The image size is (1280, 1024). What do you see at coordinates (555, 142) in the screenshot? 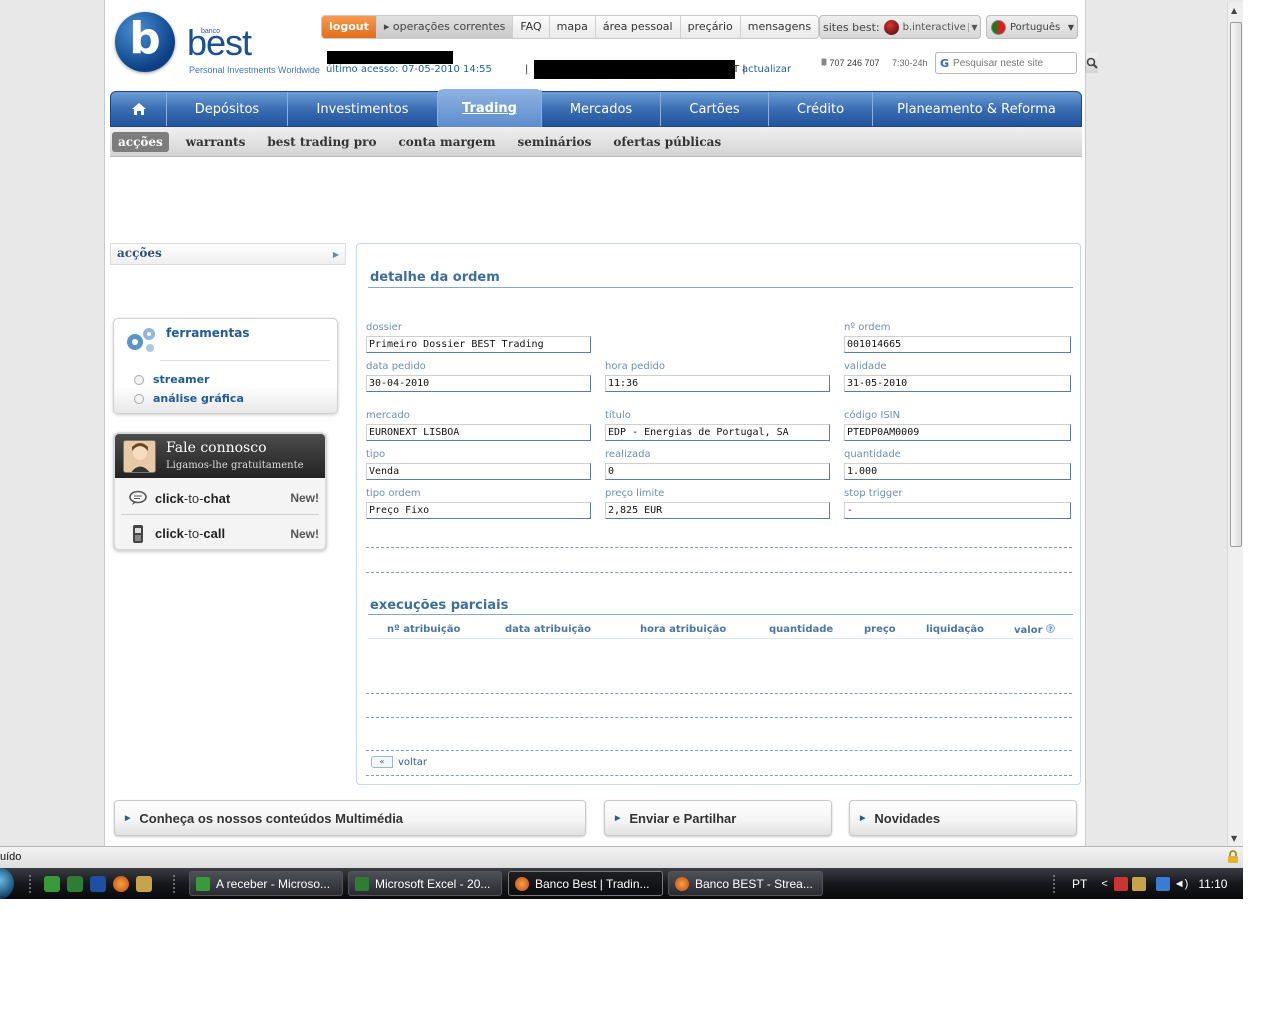
I see `subnav-seminars: seminários` at bounding box center [555, 142].